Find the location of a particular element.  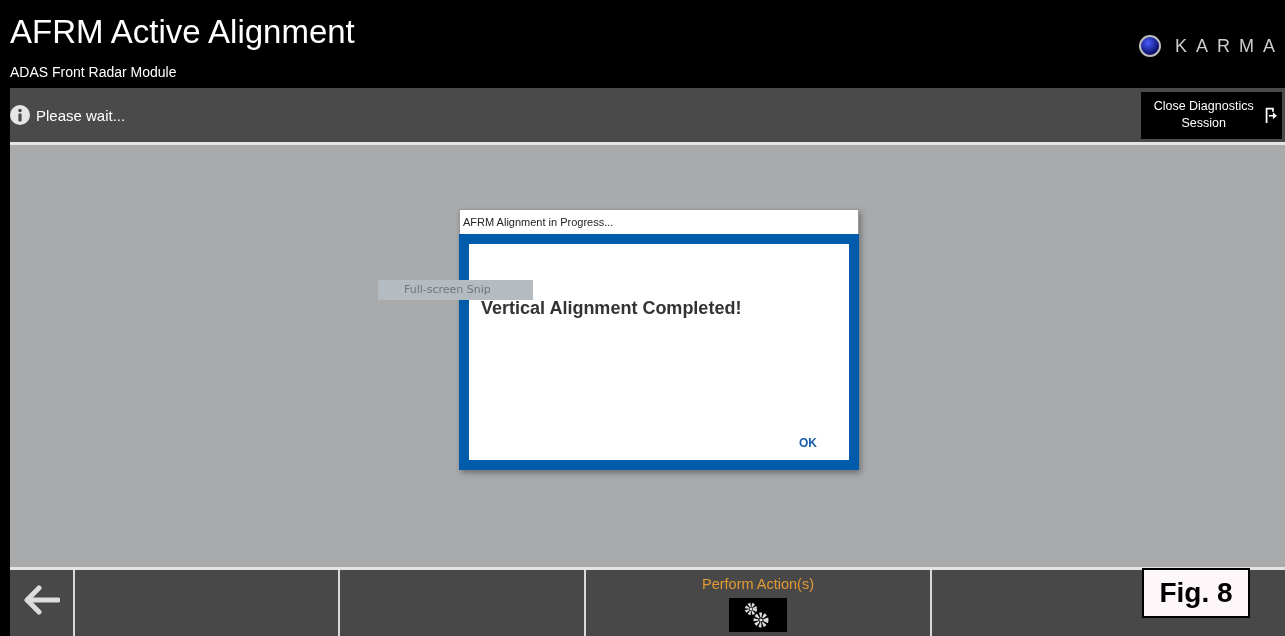

ok-button: OK is located at coordinates (808, 443).